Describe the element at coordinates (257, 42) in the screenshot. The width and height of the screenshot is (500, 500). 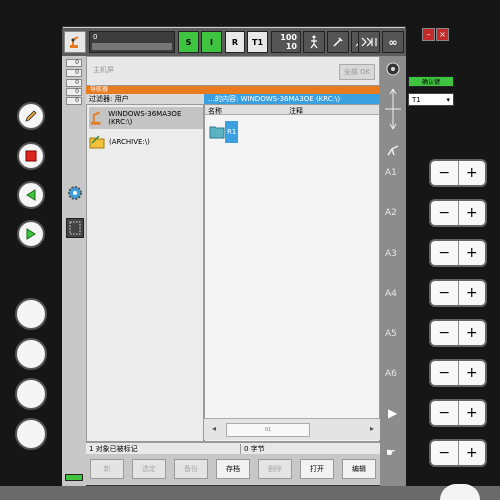
I see `operating-mode-button: T1` at that location.